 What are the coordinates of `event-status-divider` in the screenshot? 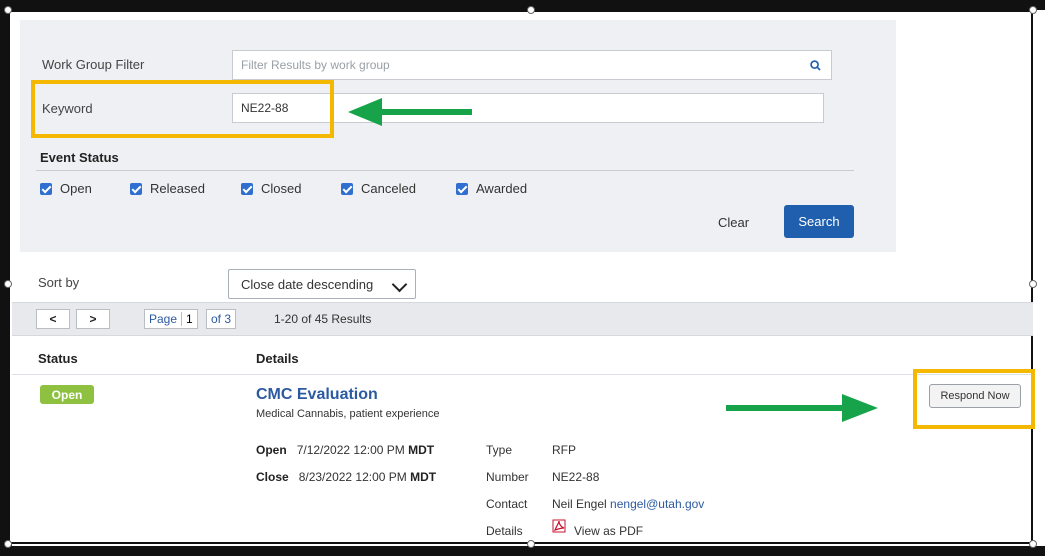 It's located at (445, 170).